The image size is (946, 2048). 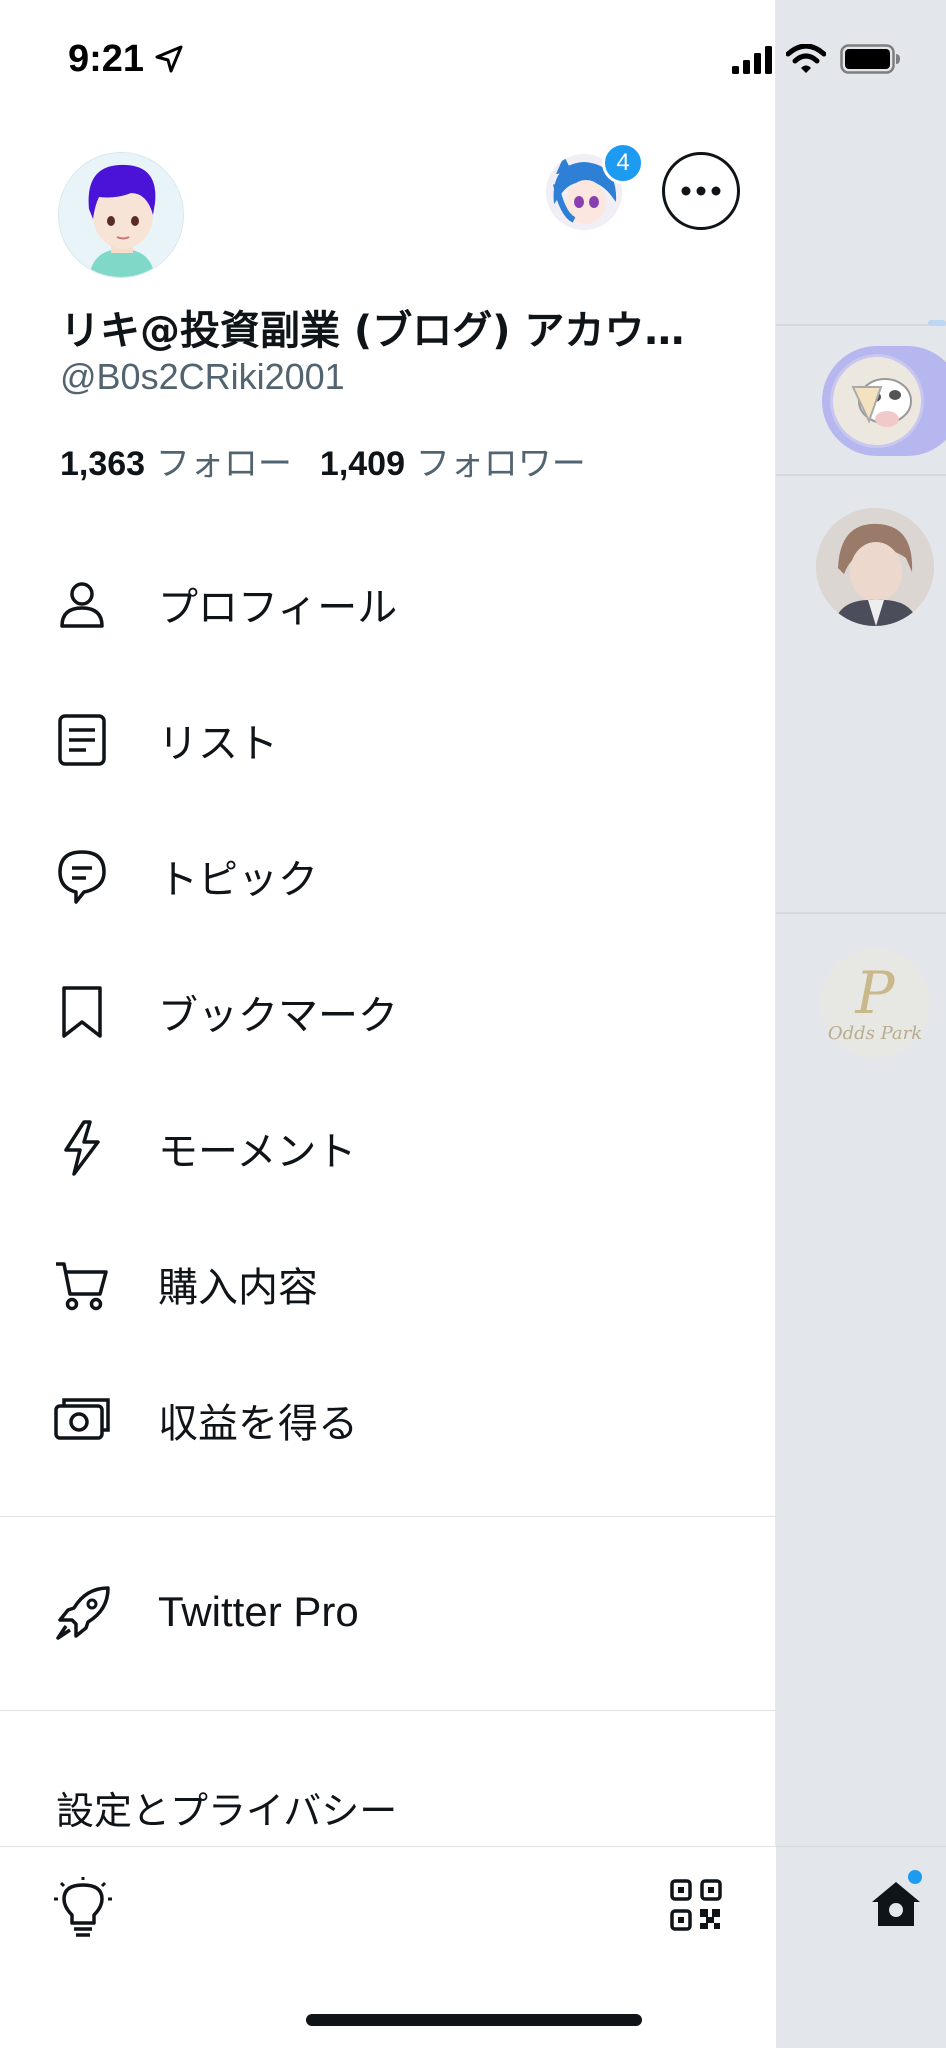 What do you see at coordinates (218, 744) in the screenshot?
I see `menu-item-label: リスト` at bounding box center [218, 744].